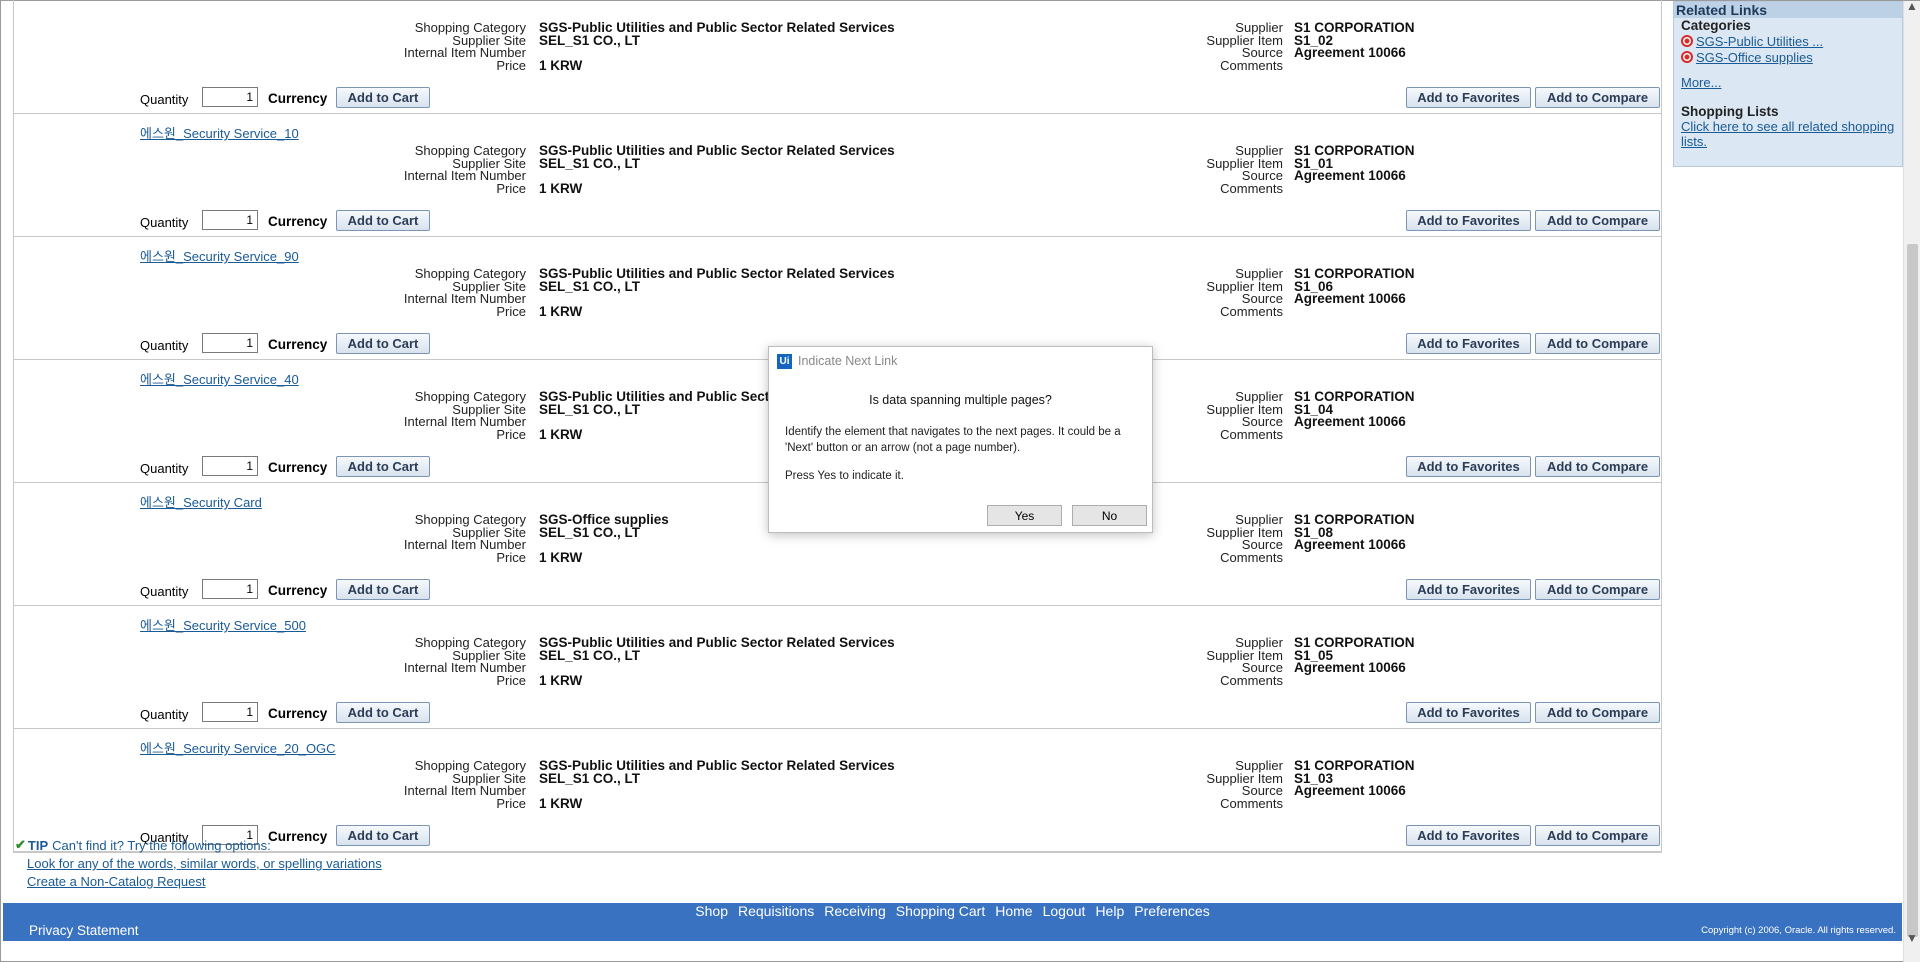  What do you see at coordinates (776, 911) in the screenshot?
I see `footer-nav-link: Requisitions` at bounding box center [776, 911].